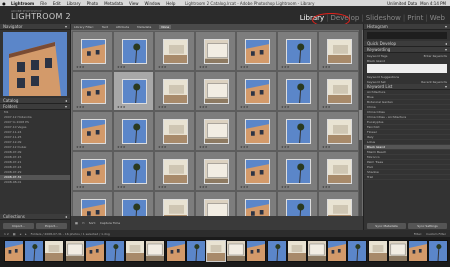 This screenshot has width=450, height=267. What do you see at coordinates (360, 125) in the screenshot?
I see `scroll-knob` at bounding box center [360, 125].